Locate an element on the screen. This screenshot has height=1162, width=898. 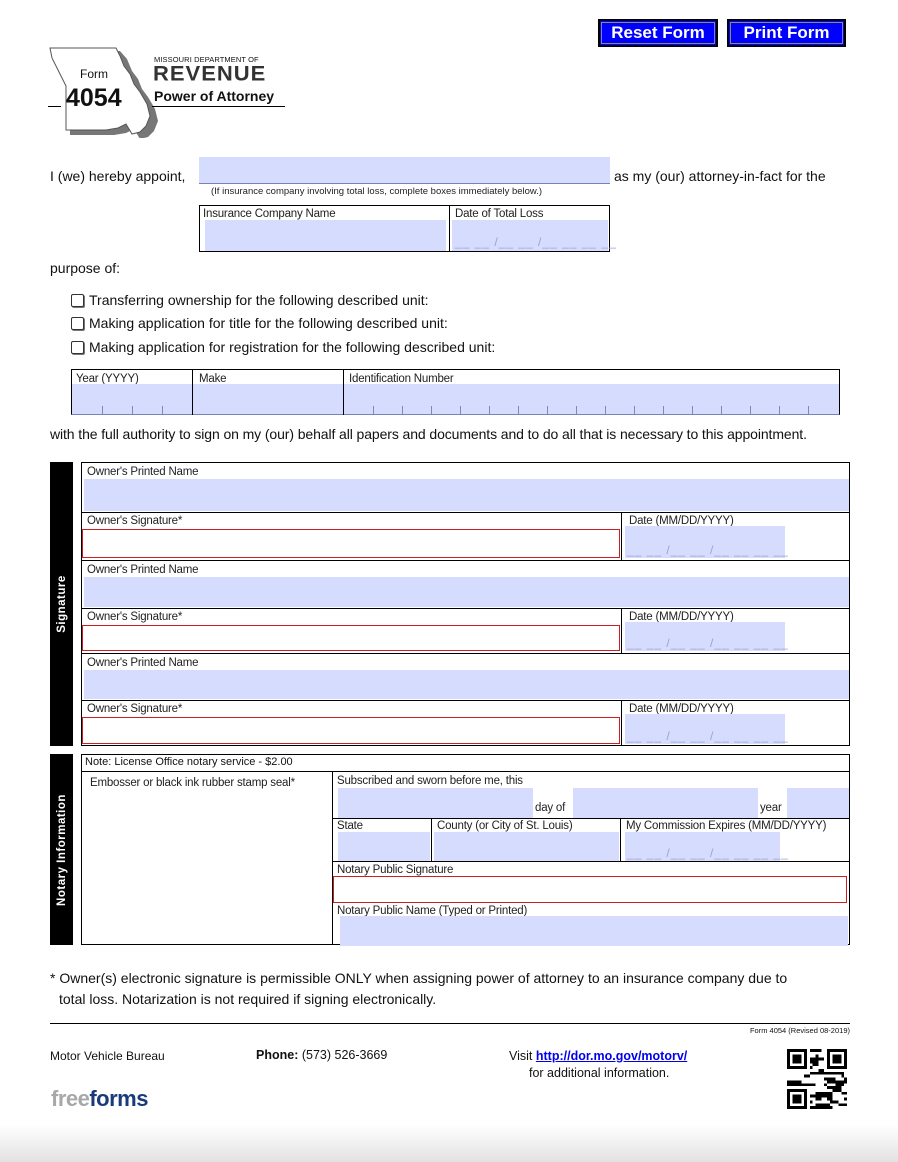
year-word-label: year is located at coordinates (771, 808).